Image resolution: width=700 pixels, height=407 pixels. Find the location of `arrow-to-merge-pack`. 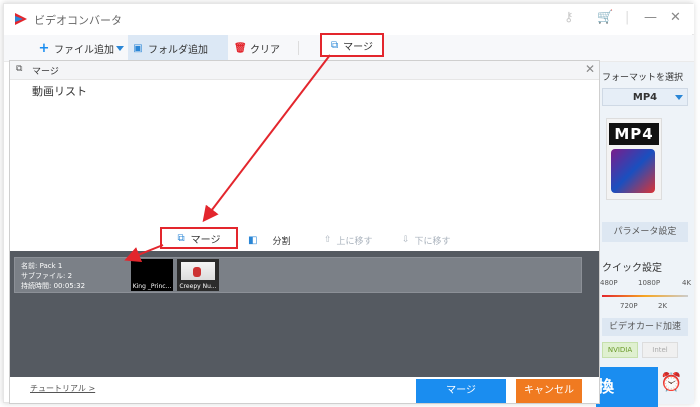

arrow-to-merge-pack is located at coordinates (144, 253).